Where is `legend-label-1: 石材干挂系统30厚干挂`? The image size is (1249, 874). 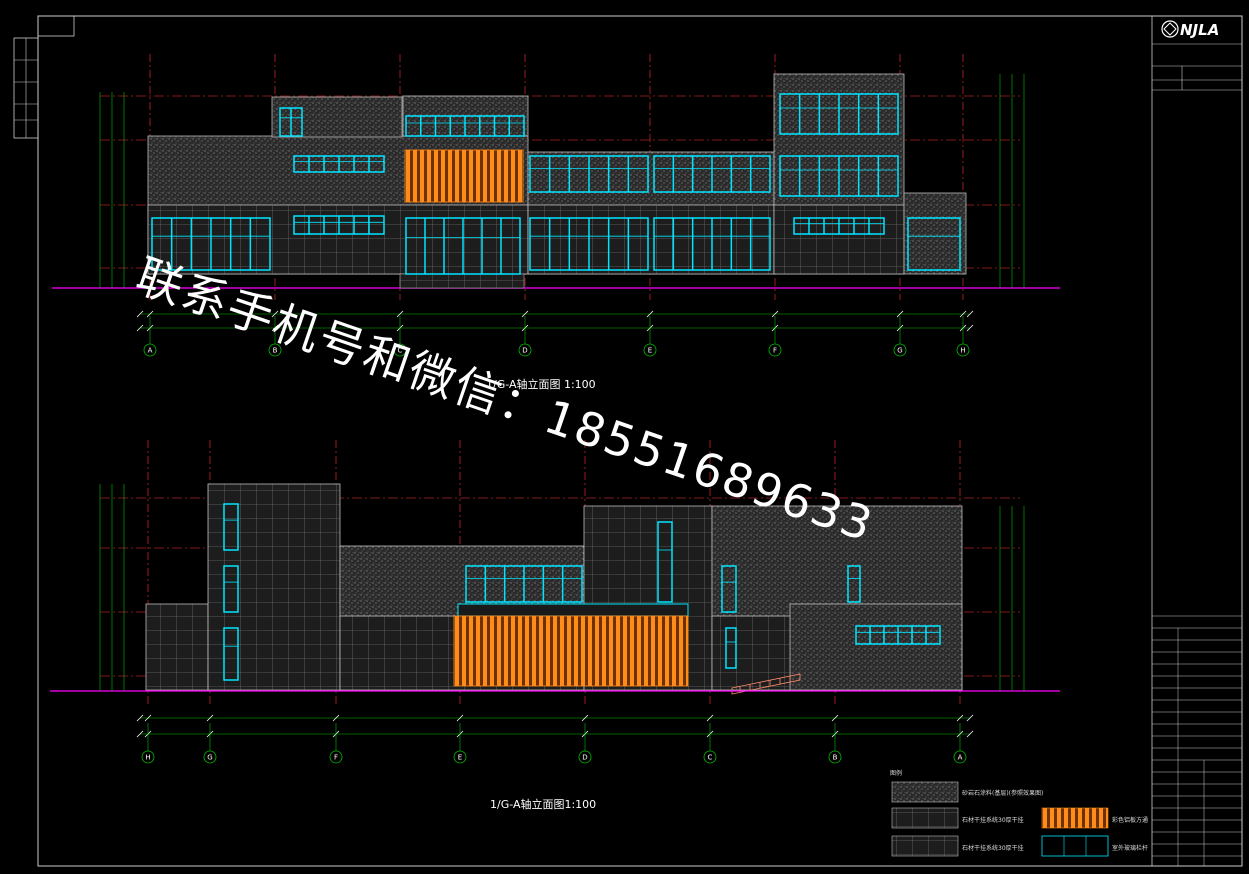
legend-label-1: 石材干挂系统30厚干挂 is located at coordinates (993, 820).